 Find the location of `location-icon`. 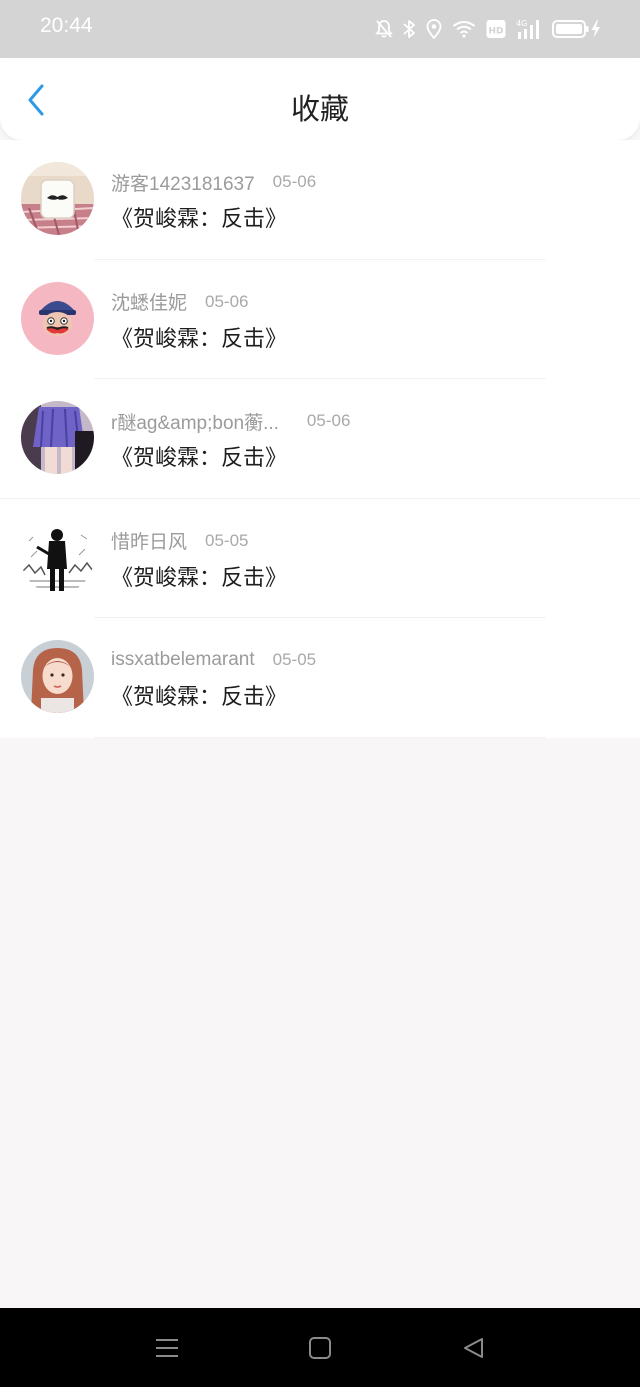

location-icon is located at coordinates (434, 29).